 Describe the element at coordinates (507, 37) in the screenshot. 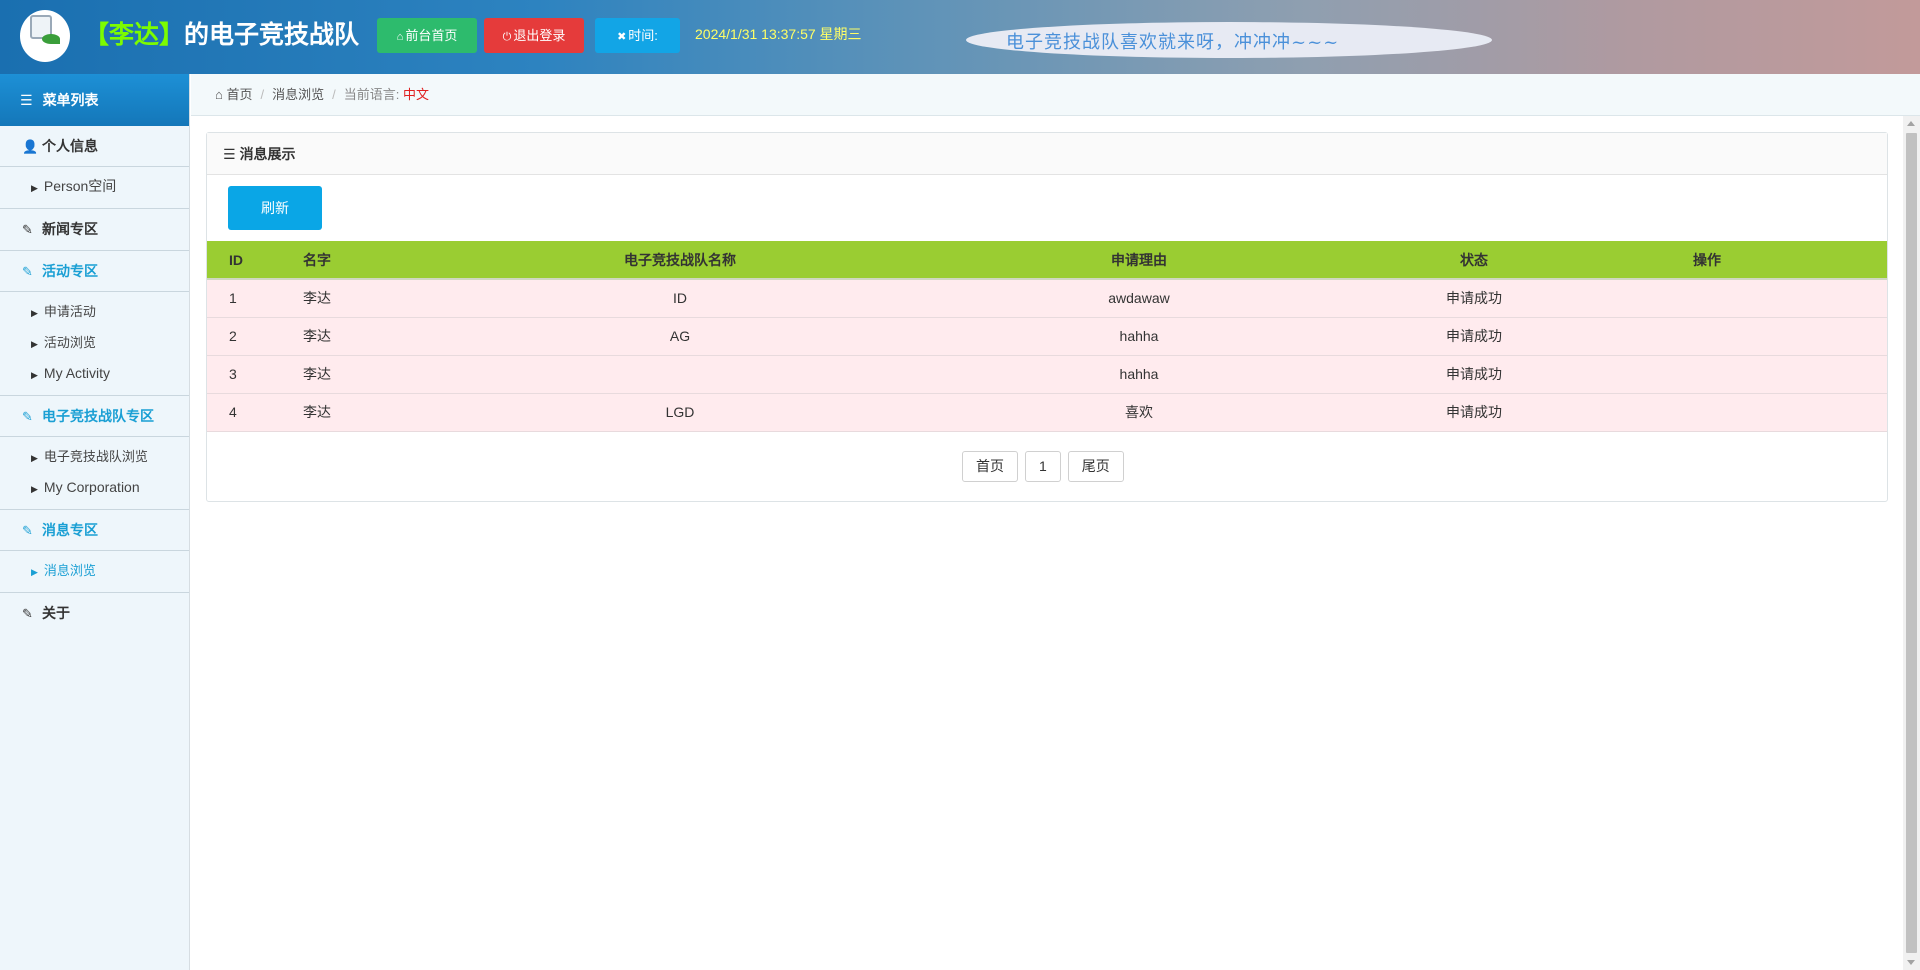

I see `power-icon: ⏻` at that location.